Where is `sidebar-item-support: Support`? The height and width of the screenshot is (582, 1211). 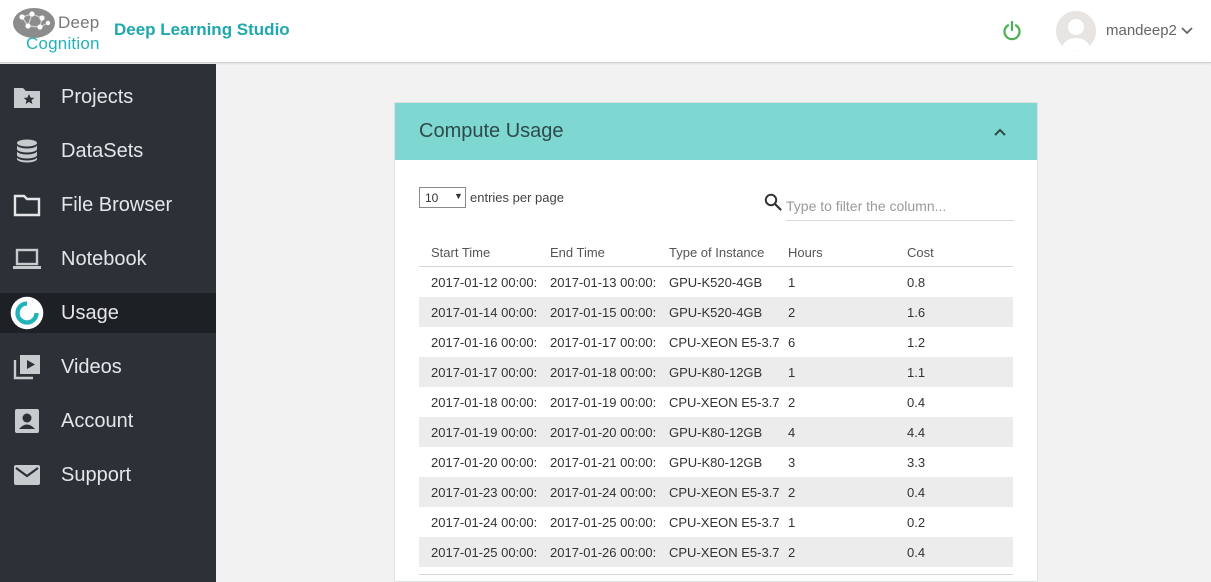 sidebar-item-support: Support is located at coordinates (108, 475).